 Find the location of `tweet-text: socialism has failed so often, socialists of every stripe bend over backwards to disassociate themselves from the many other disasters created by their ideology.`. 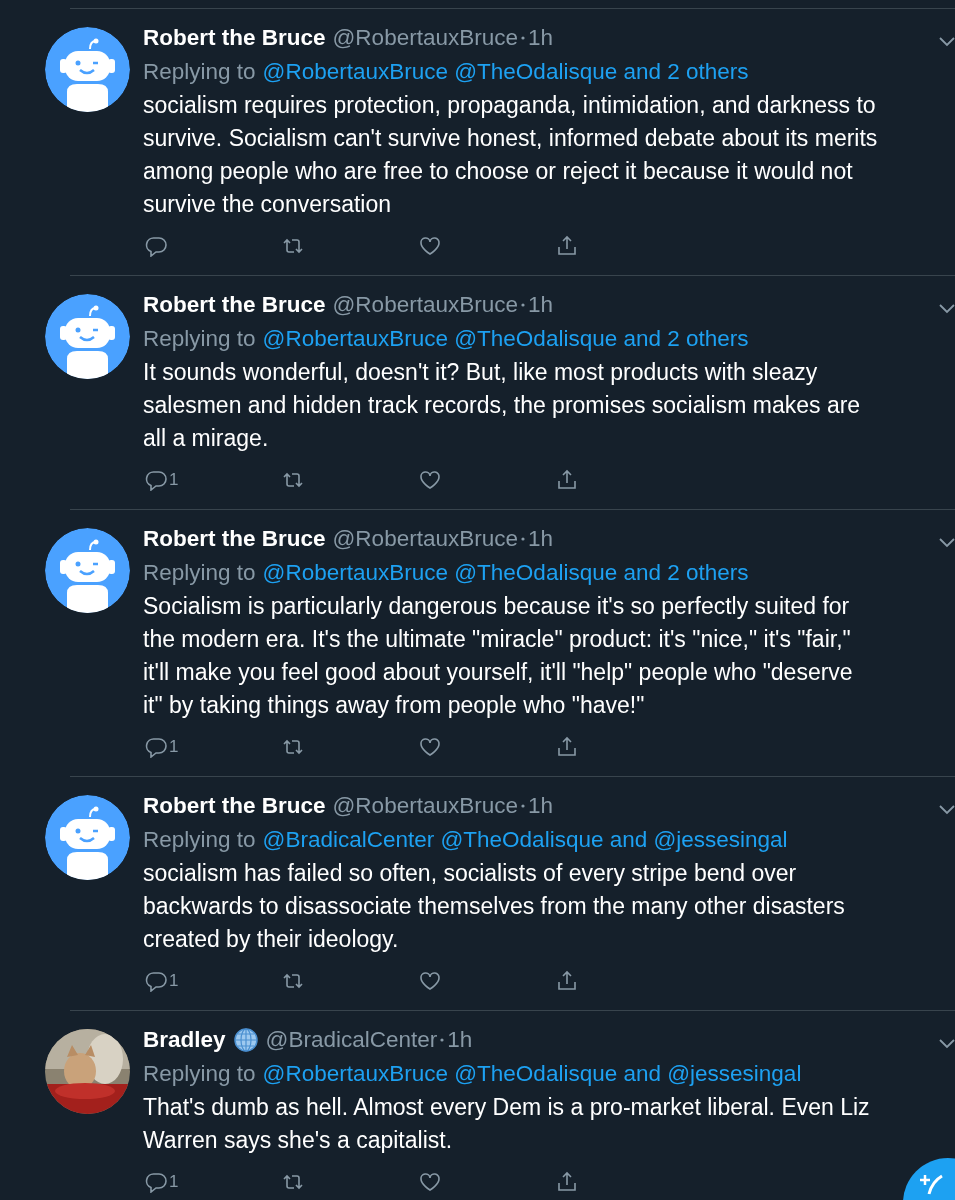

tweet-text: socialism has failed so often, socialists of every stripe bend over backwards to disassociate themselves from the many other disasters created by their ideology. is located at coordinates (494, 906).